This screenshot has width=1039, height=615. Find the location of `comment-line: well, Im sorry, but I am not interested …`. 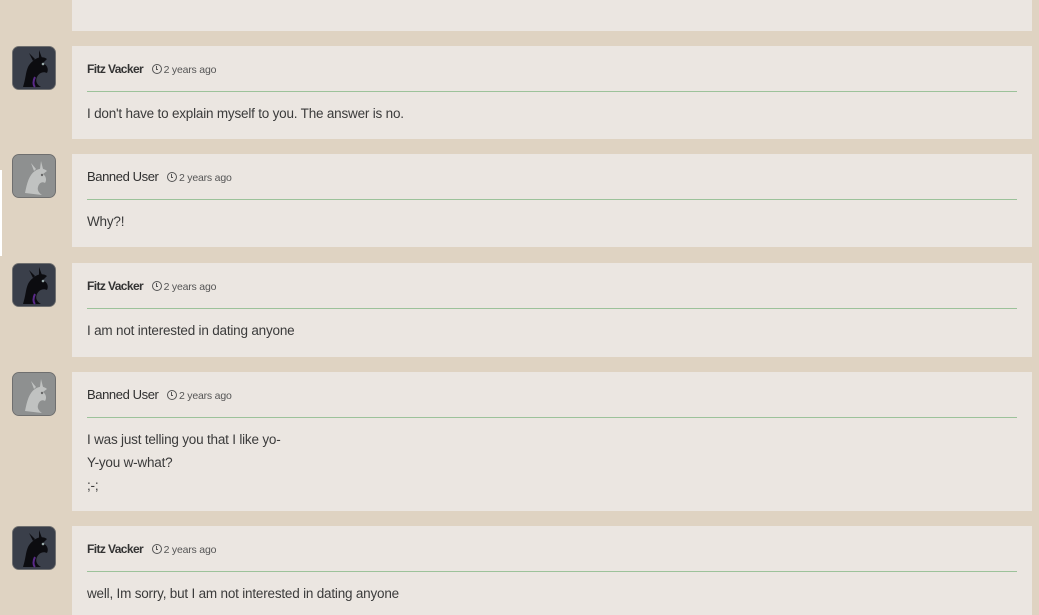

comment-line: well, Im sorry, but I am not interested … is located at coordinates (243, 593).